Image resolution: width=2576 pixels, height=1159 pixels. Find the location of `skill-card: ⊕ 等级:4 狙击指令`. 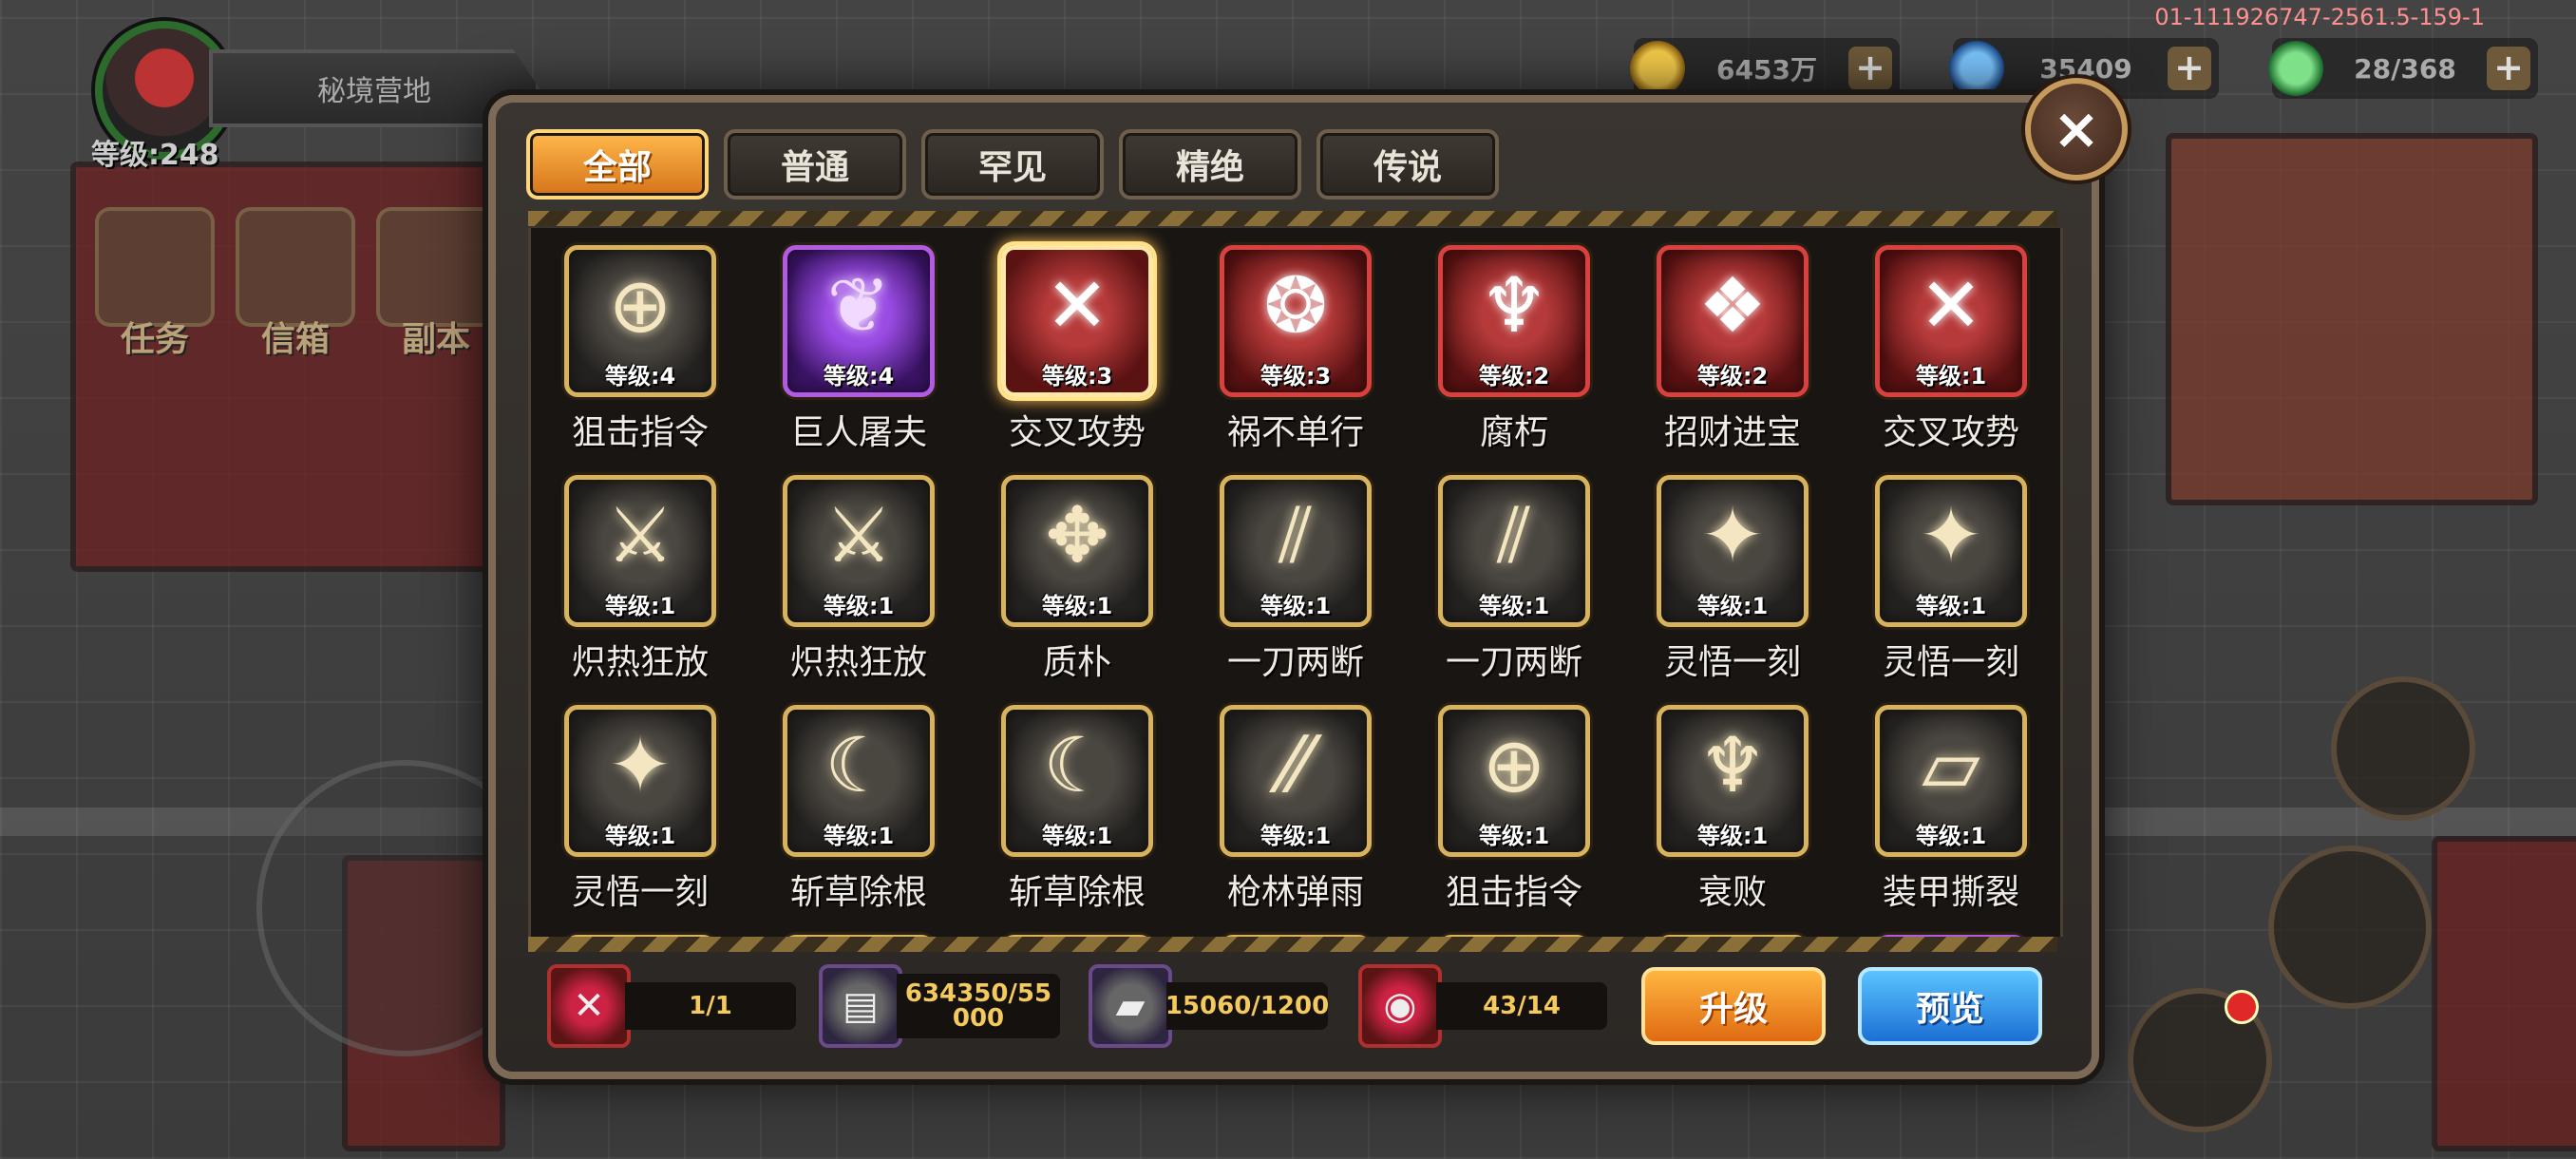

skill-card: ⊕ 等级:4 狙击指令 is located at coordinates (640, 349).